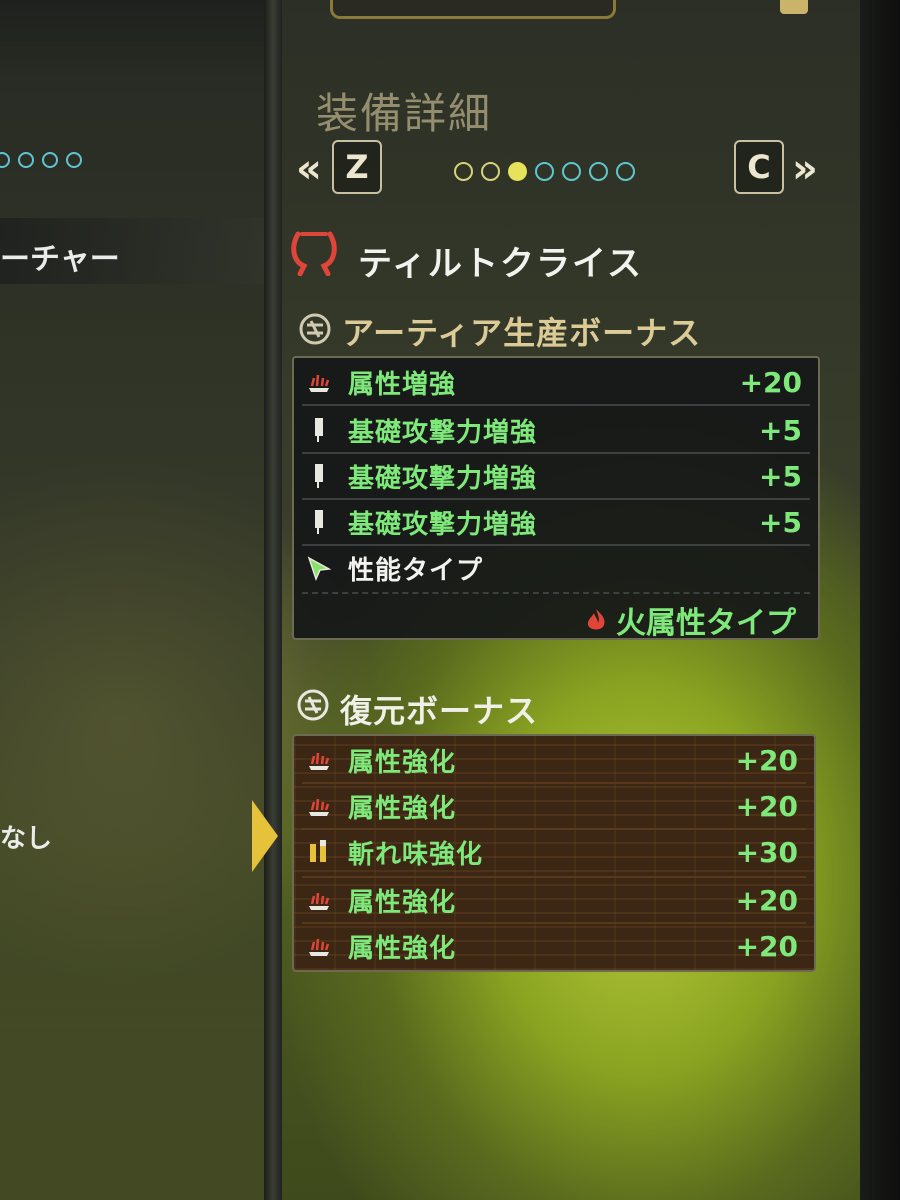 The width and height of the screenshot is (900, 1200). Describe the element at coordinates (706, 623) in the screenshot. I see `performance-type-text: 火属性タイプ` at that location.